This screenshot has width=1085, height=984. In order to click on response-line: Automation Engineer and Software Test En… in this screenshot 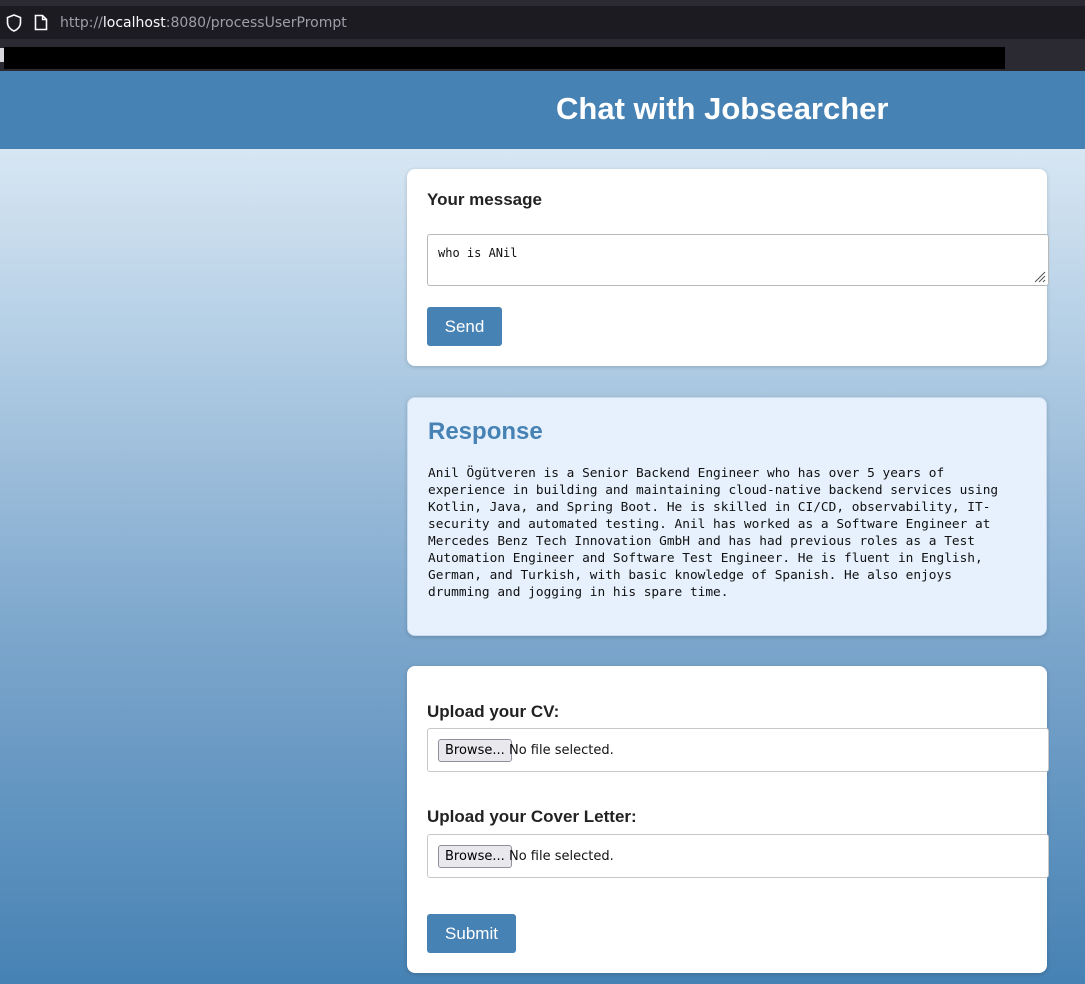, I will do `click(705, 558)`.